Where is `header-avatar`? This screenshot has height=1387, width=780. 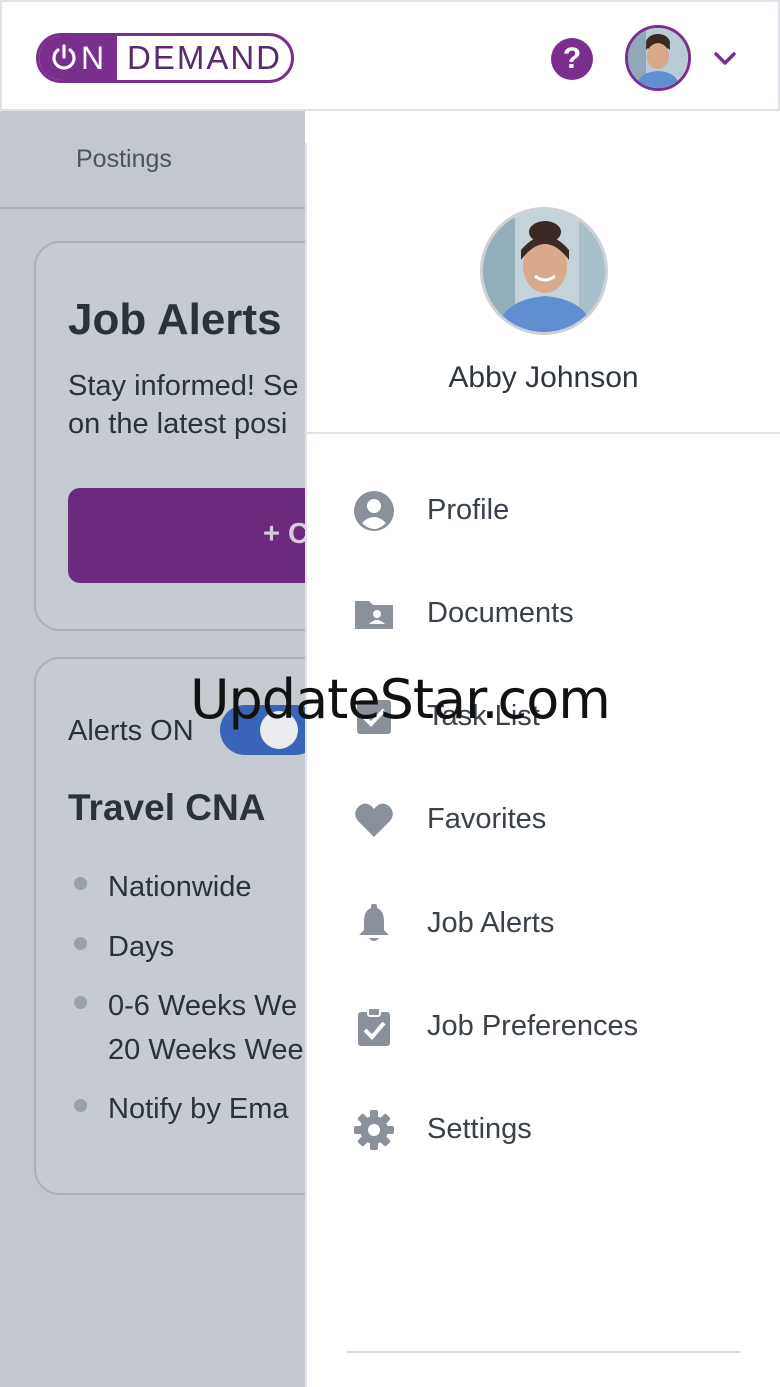 header-avatar is located at coordinates (658, 58).